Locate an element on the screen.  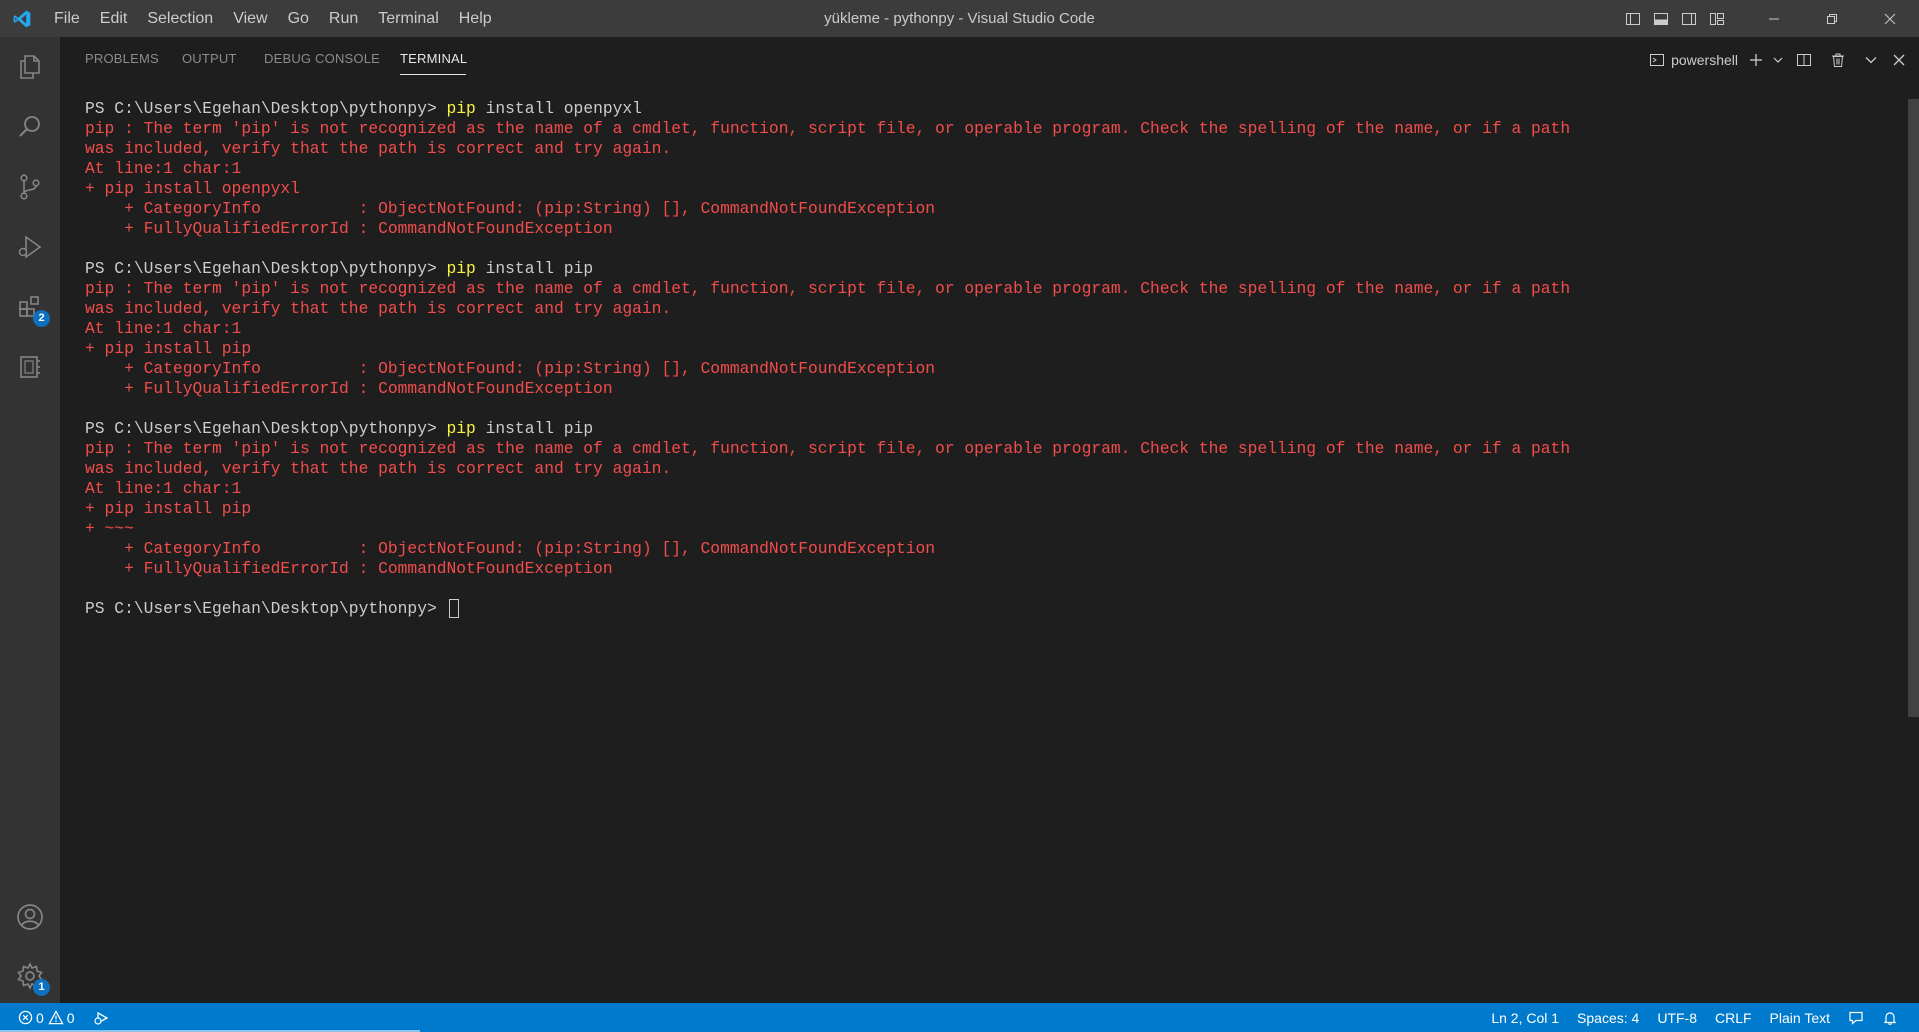
minimize-button is located at coordinates (1774, 18).